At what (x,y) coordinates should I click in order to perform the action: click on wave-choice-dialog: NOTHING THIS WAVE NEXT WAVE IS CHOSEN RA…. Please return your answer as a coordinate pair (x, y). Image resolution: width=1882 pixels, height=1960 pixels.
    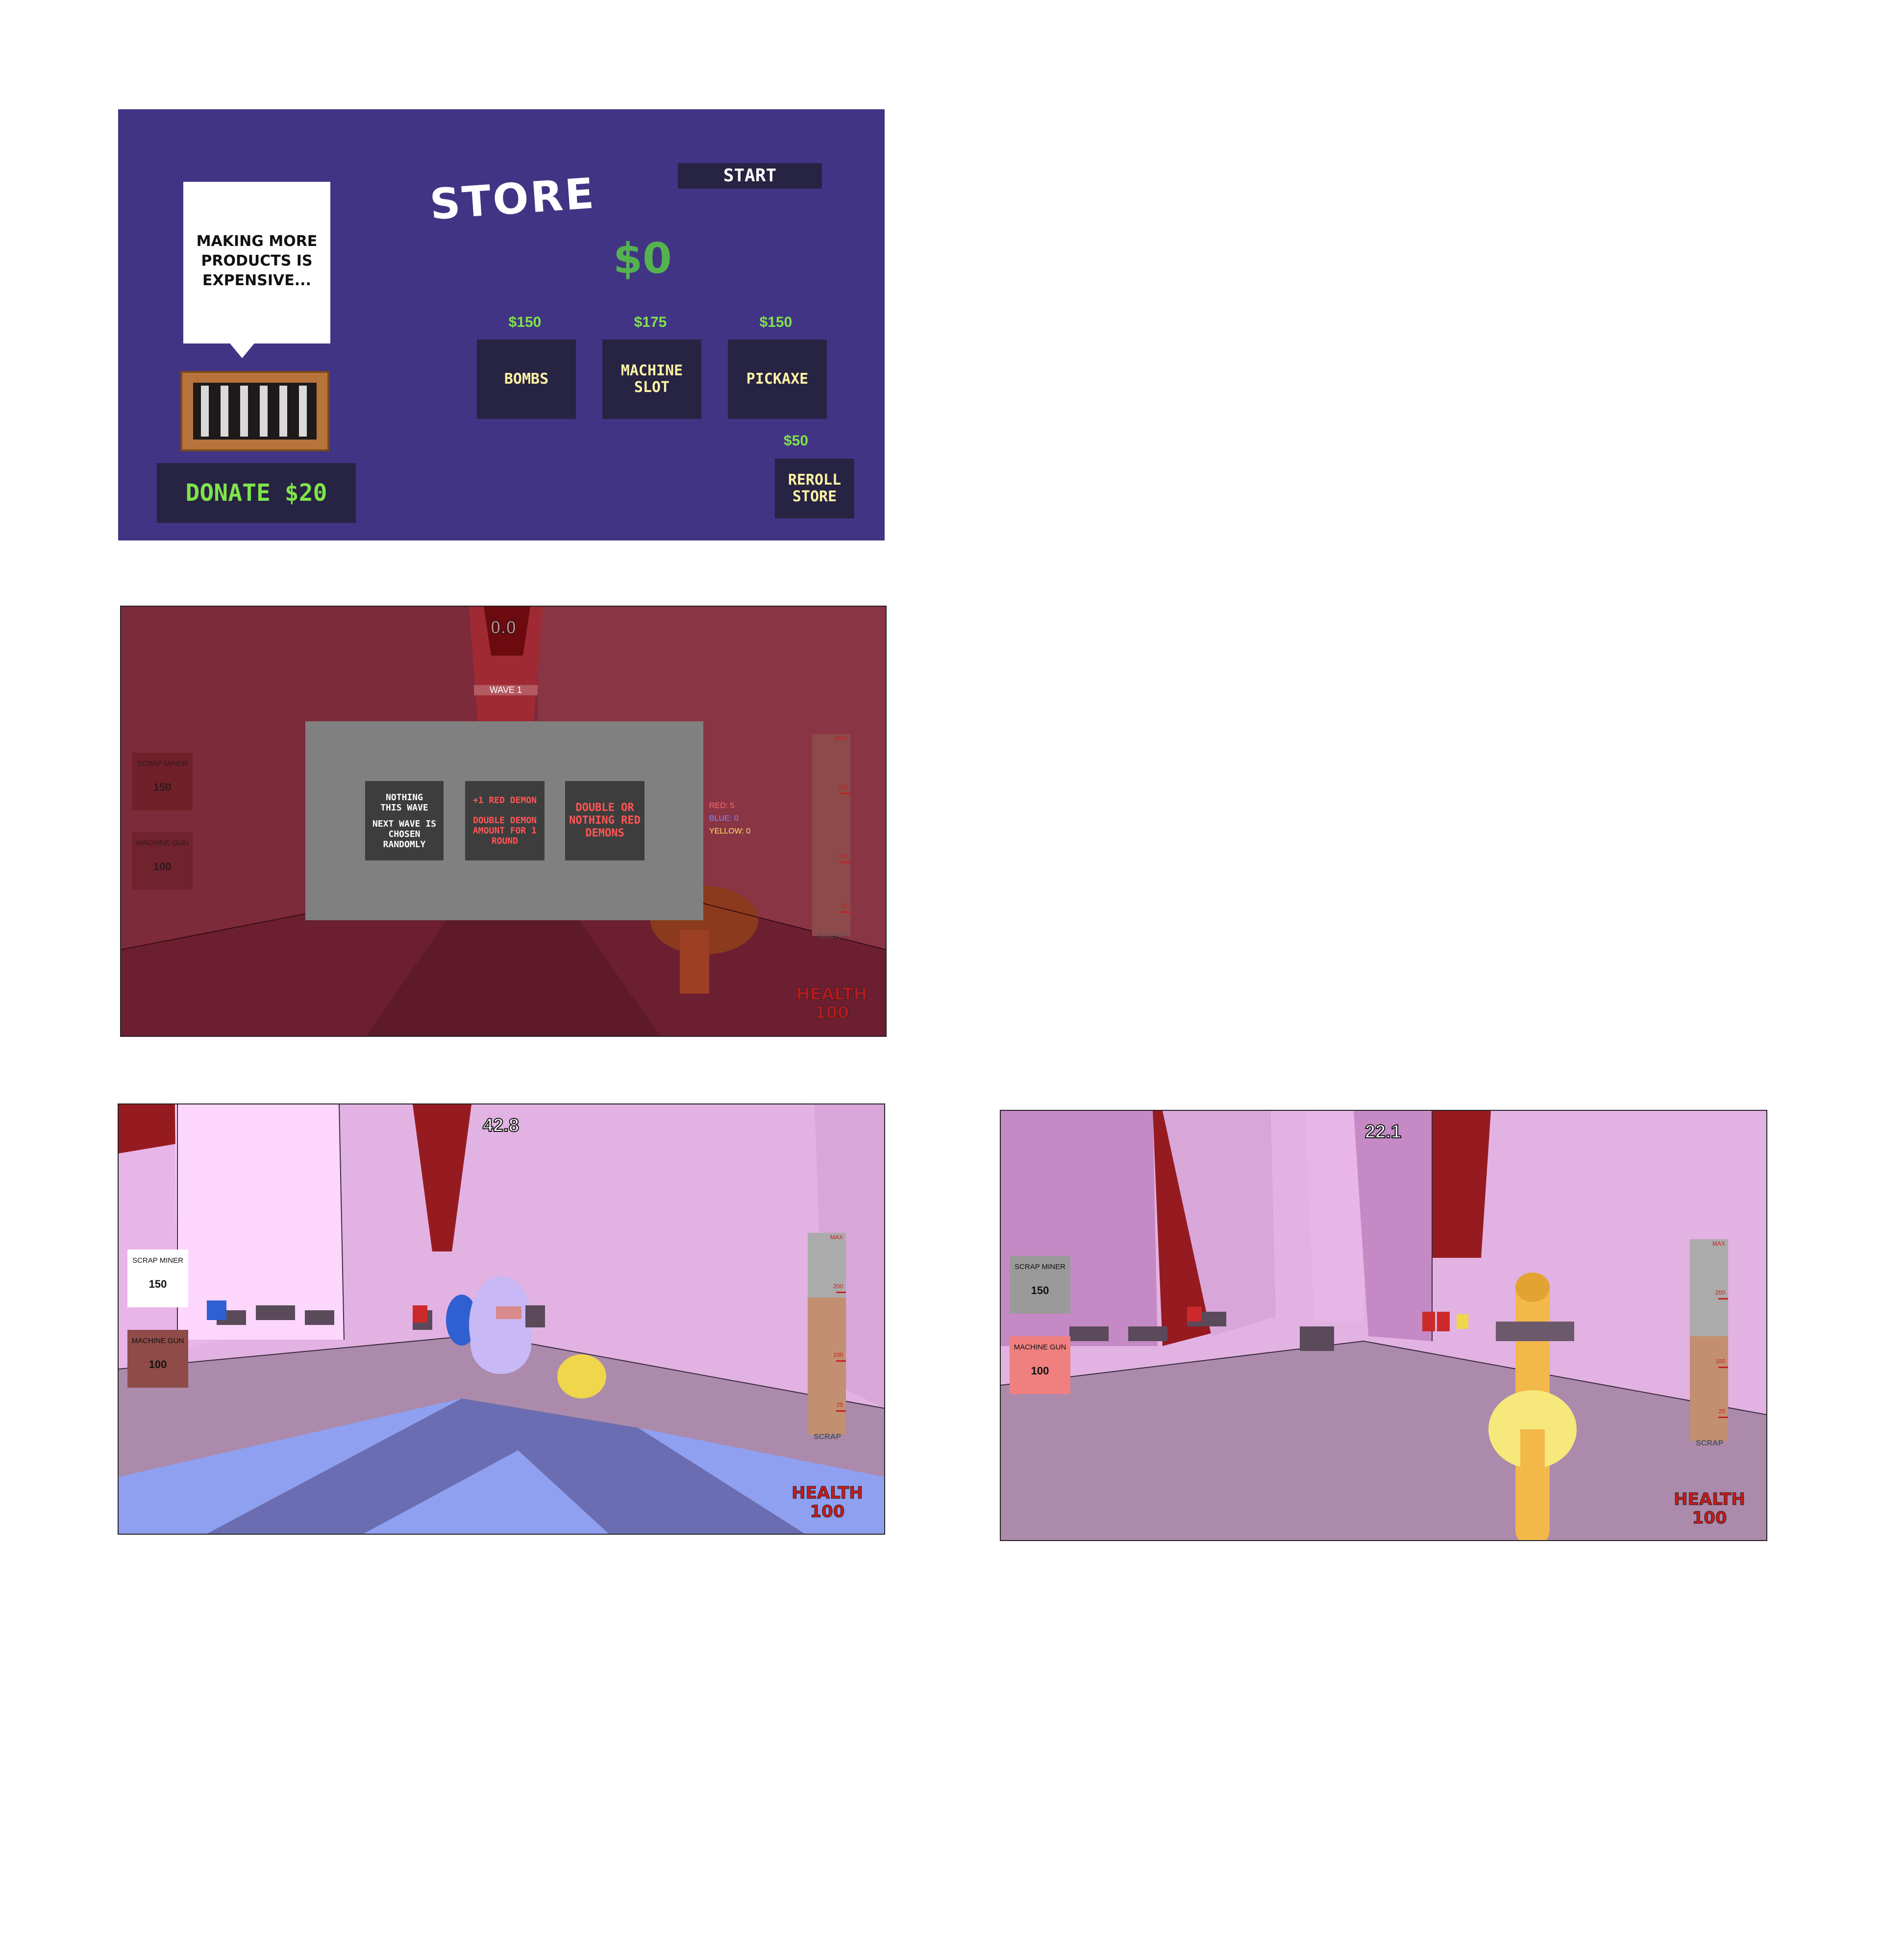
    Looking at the image, I should click on (504, 820).